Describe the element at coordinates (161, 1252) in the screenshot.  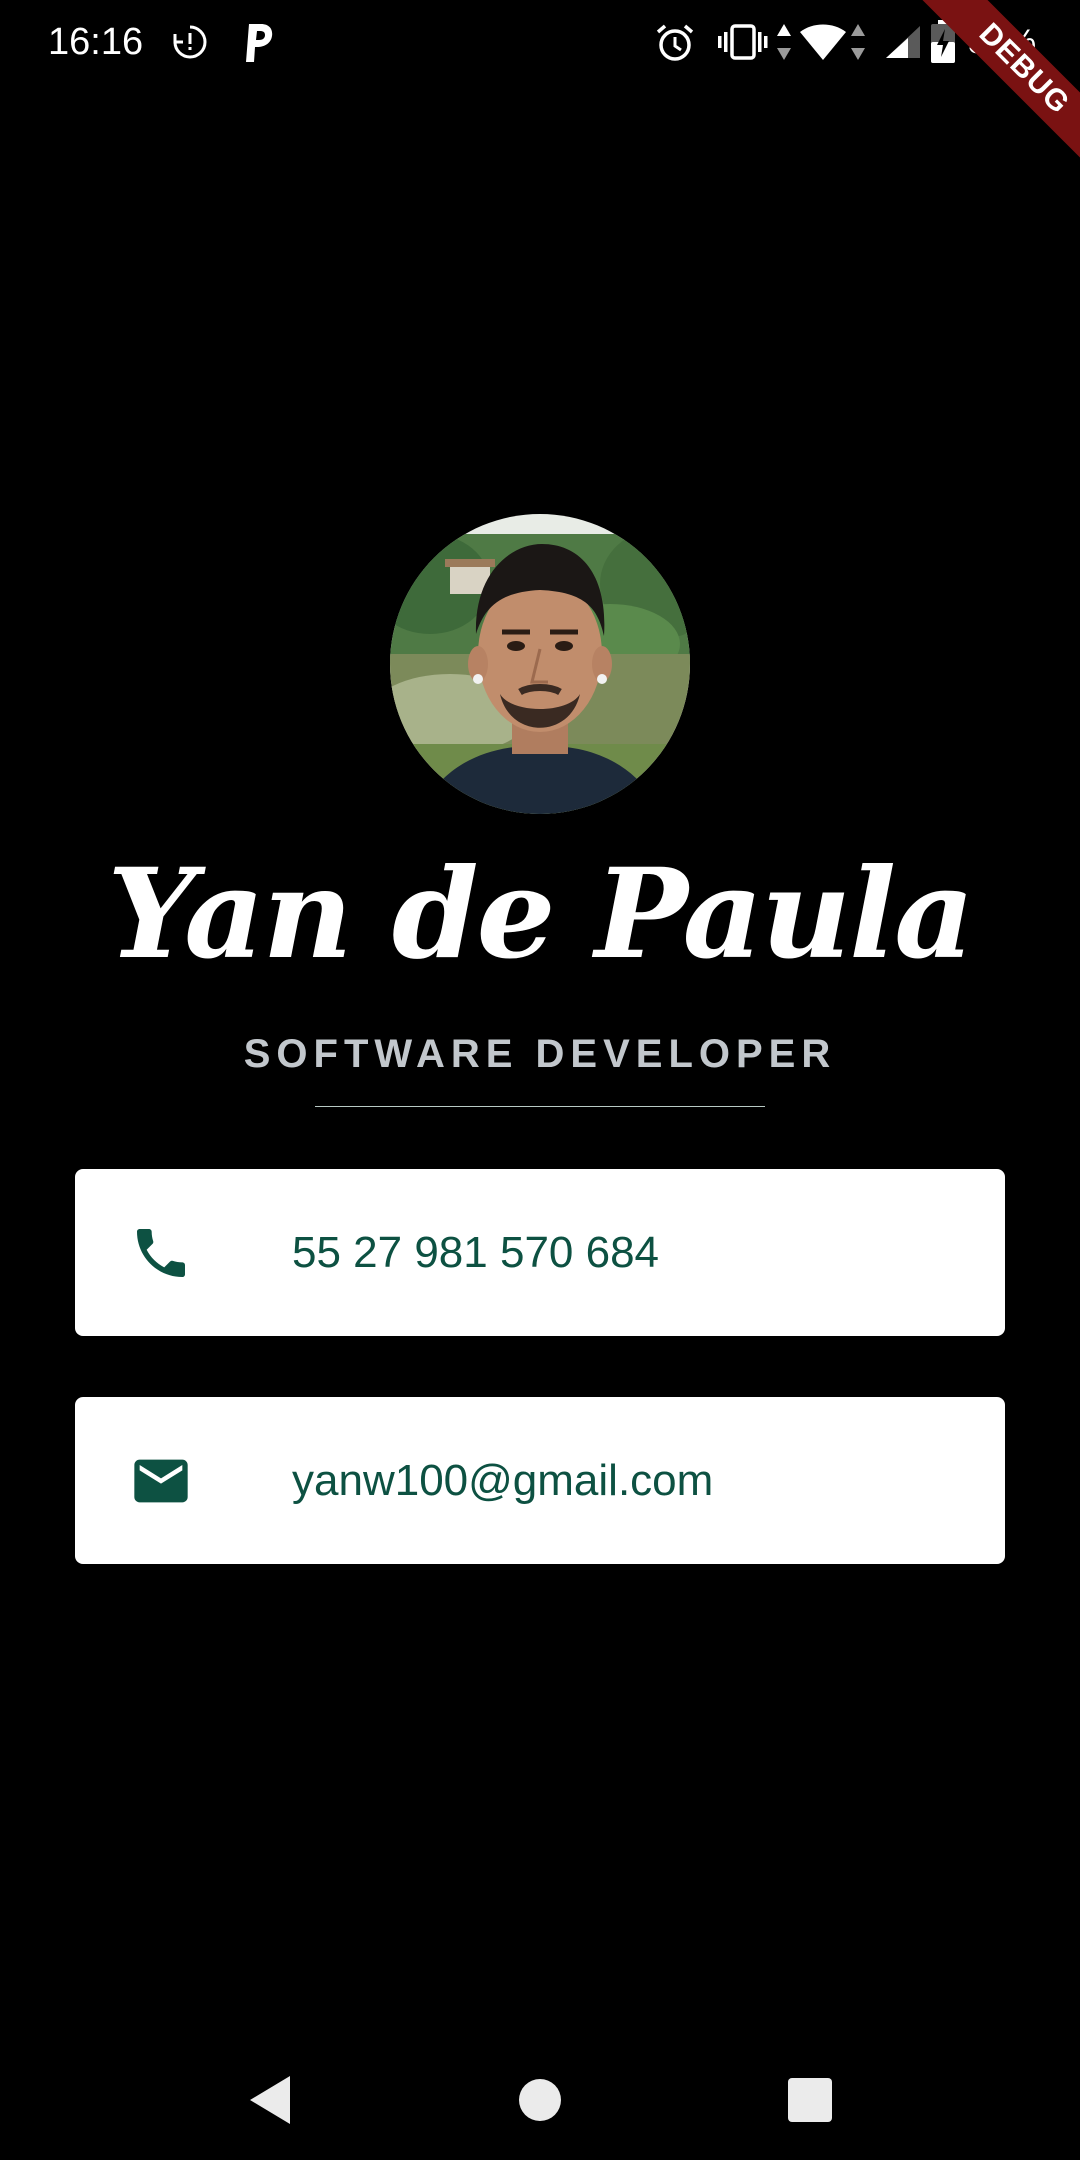
I see `phone-icon` at that location.